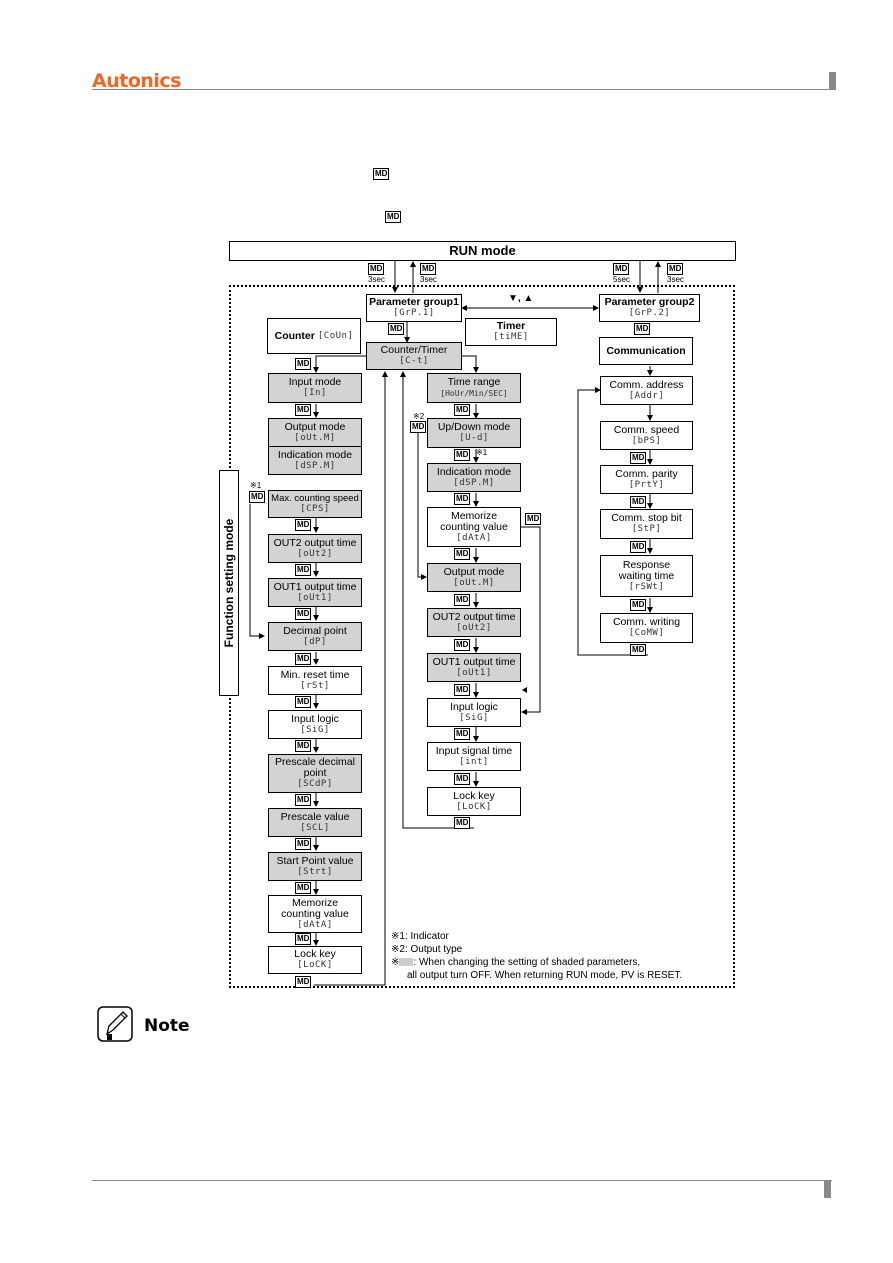 Image resolution: width=893 pixels, height=1263 pixels. What do you see at coordinates (646, 390) in the screenshot?
I see `param-box: Comm. address [Addr]` at bounding box center [646, 390].